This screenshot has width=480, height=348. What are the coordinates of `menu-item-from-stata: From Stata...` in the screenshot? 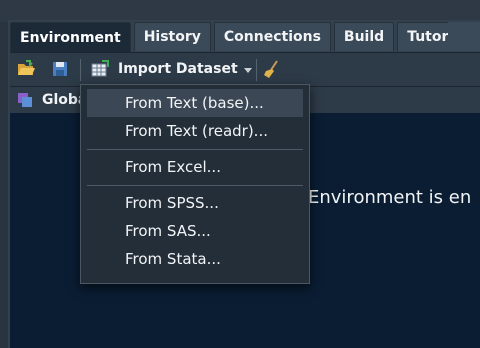 It's located at (195, 259).